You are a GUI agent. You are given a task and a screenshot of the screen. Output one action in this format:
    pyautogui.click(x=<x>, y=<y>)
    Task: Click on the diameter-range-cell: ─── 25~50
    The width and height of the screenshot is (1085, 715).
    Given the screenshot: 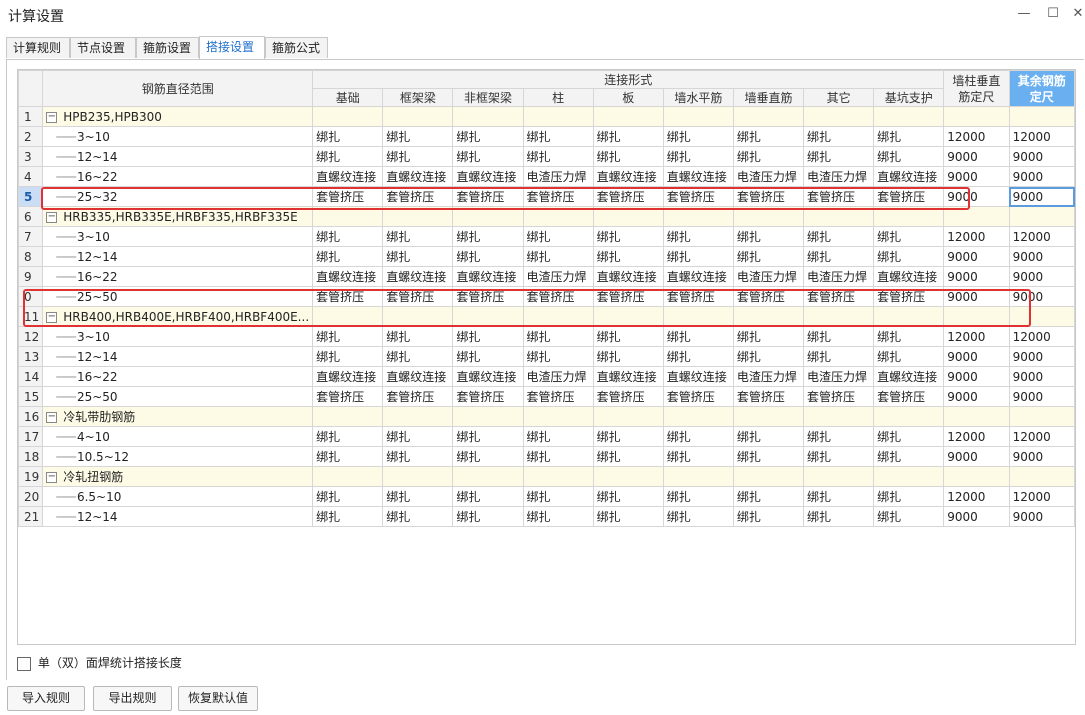 What is the action you would take?
    pyautogui.click(x=178, y=396)
    